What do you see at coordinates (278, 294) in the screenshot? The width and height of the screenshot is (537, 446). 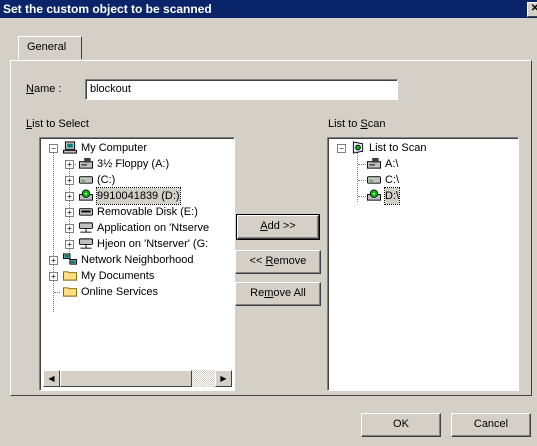 I see `remove-all-button: Remove All` at bounding box center [278, 294].